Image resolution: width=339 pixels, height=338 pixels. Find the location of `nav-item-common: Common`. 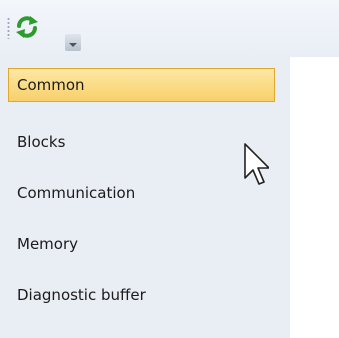

nav-item-common: Common is located at coordinates (141, 85).